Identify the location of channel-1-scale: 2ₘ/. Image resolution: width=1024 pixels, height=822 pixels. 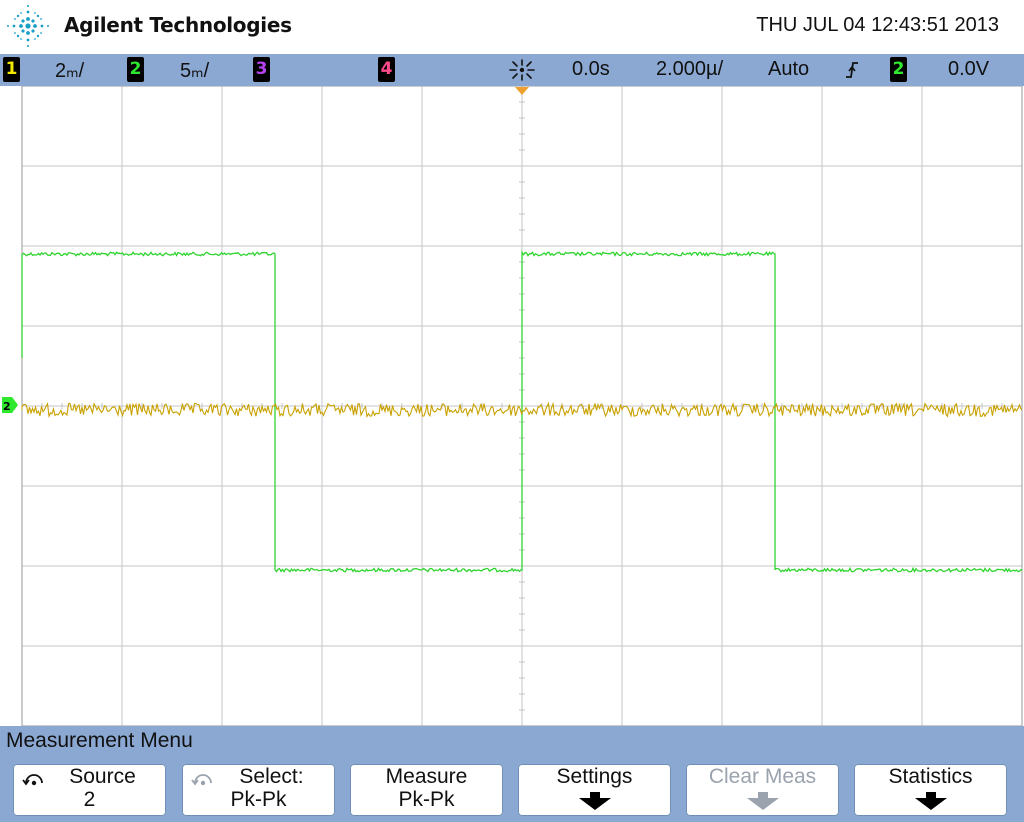
(69, 70).